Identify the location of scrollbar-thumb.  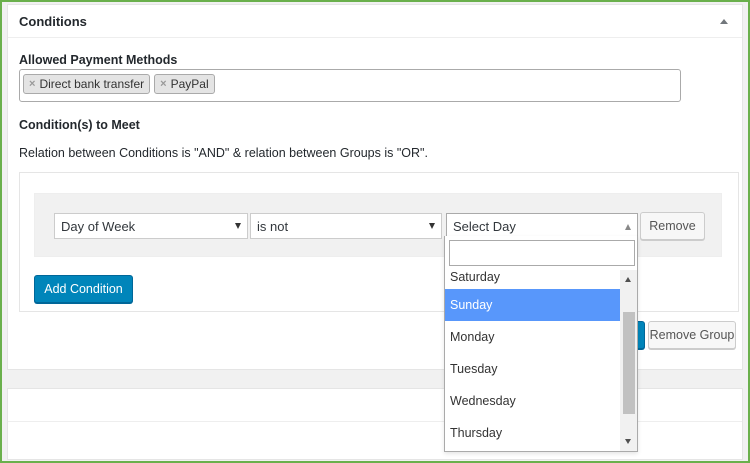
(629, 363).